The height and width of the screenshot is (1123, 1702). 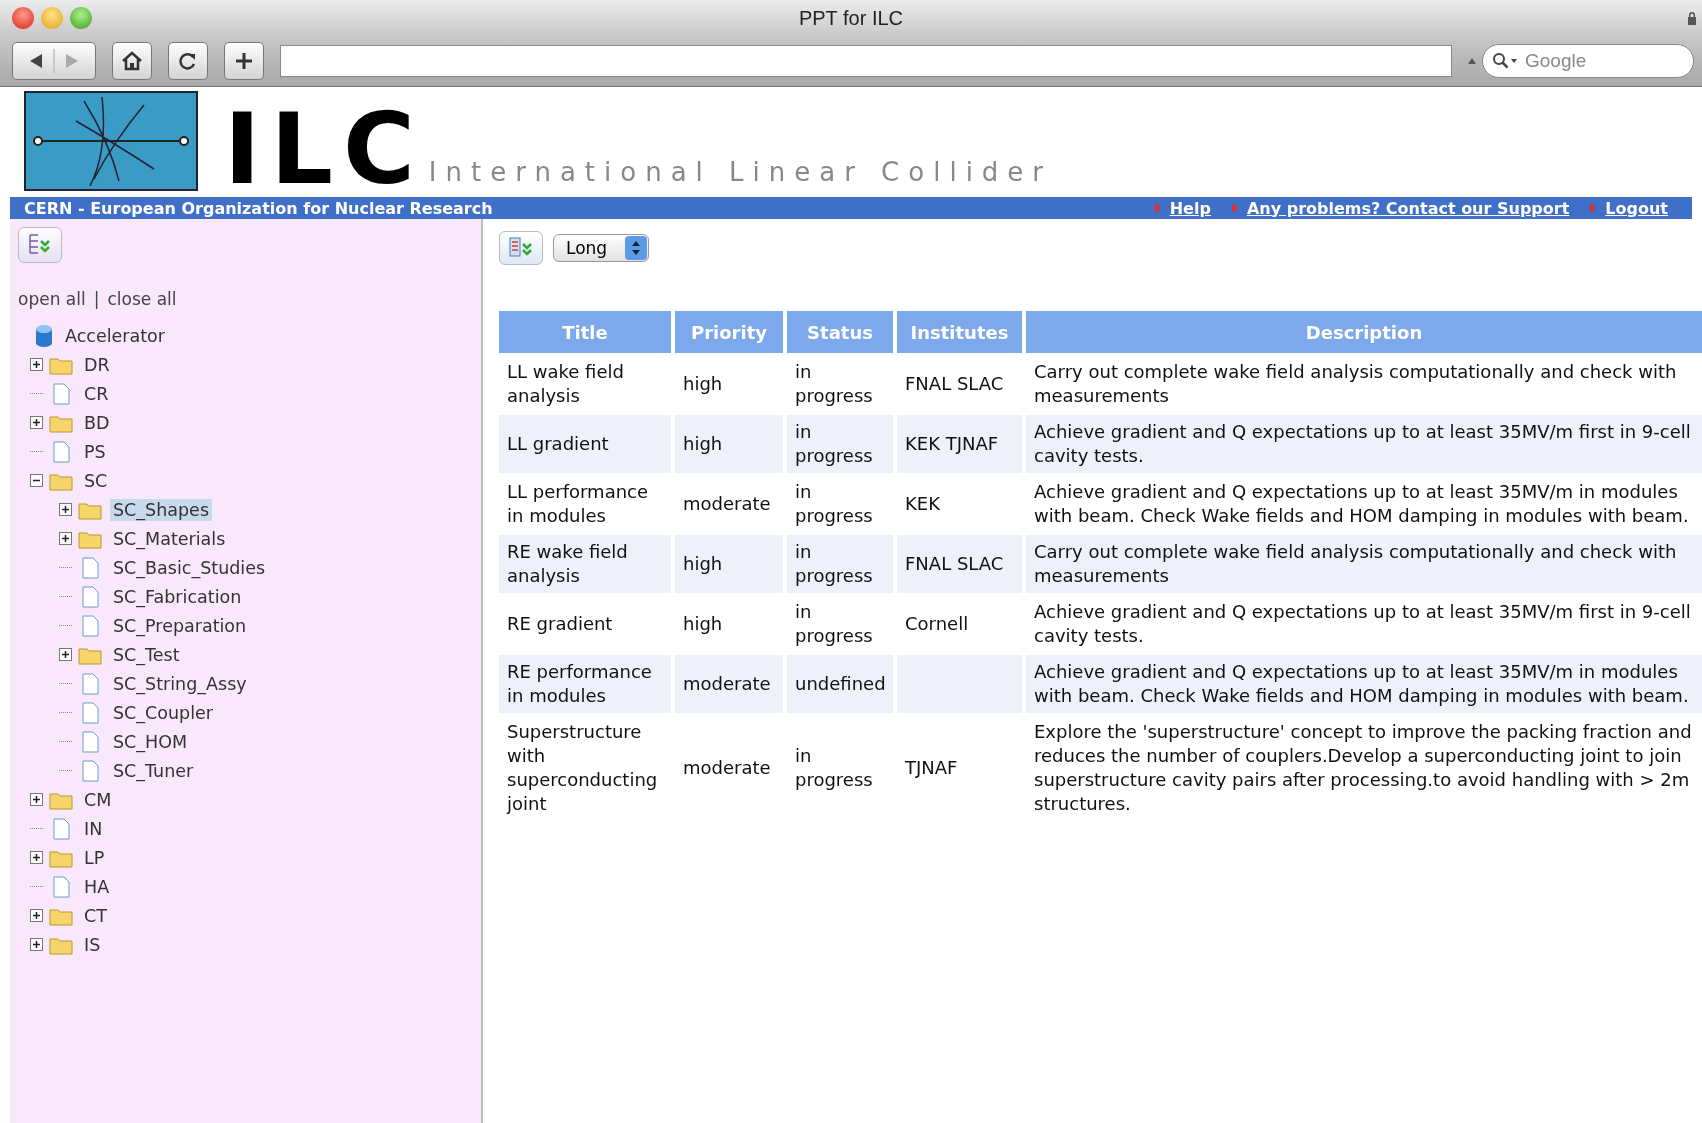 I want to click on table-cell: FNAL SLAC, so click(x=959, y=564).